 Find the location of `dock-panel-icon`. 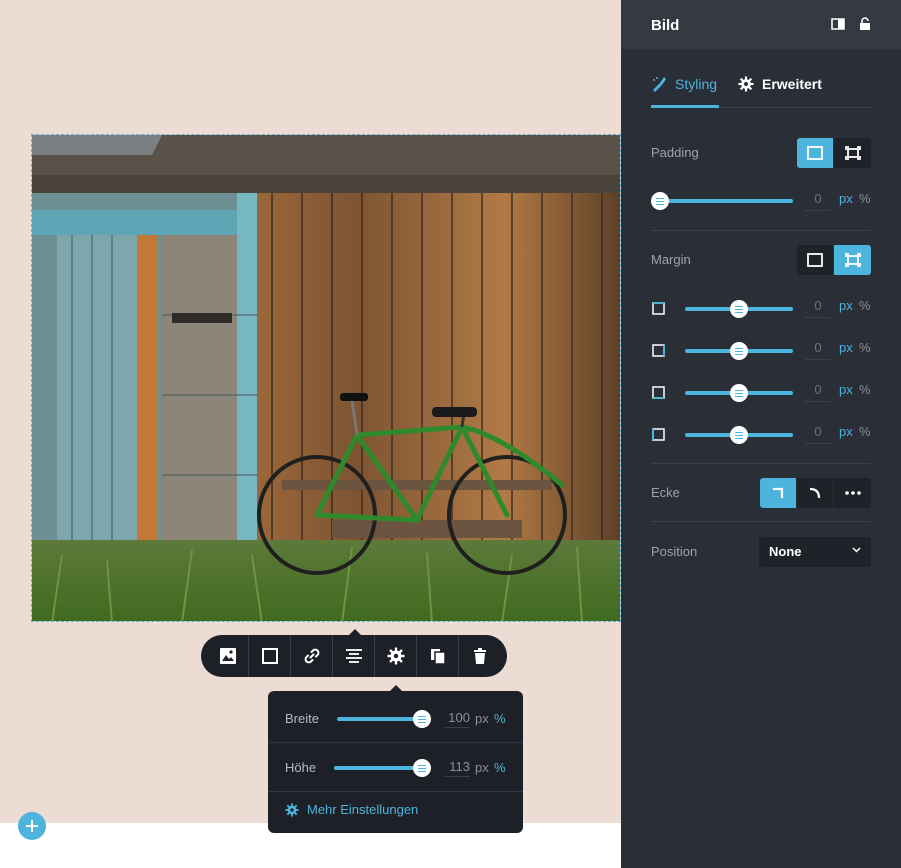

dock-panel-icon is located at coordinates (838, 24).